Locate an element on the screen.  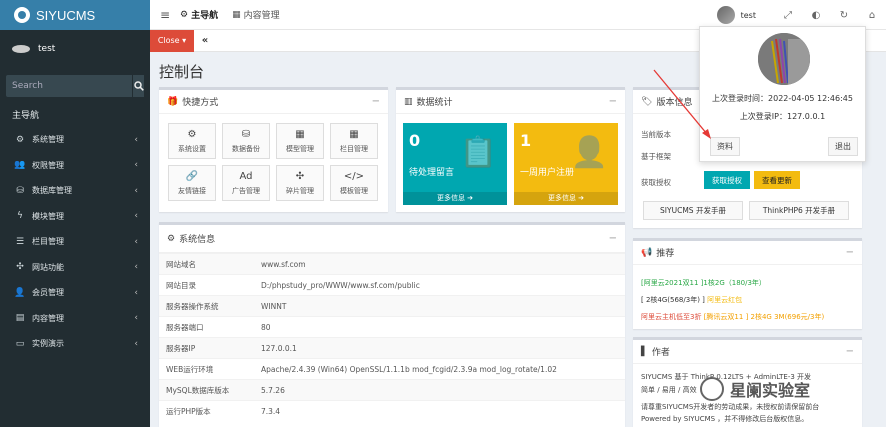
panel-header: 🎁 快捷方式 − is located at coordinates (273, 102).